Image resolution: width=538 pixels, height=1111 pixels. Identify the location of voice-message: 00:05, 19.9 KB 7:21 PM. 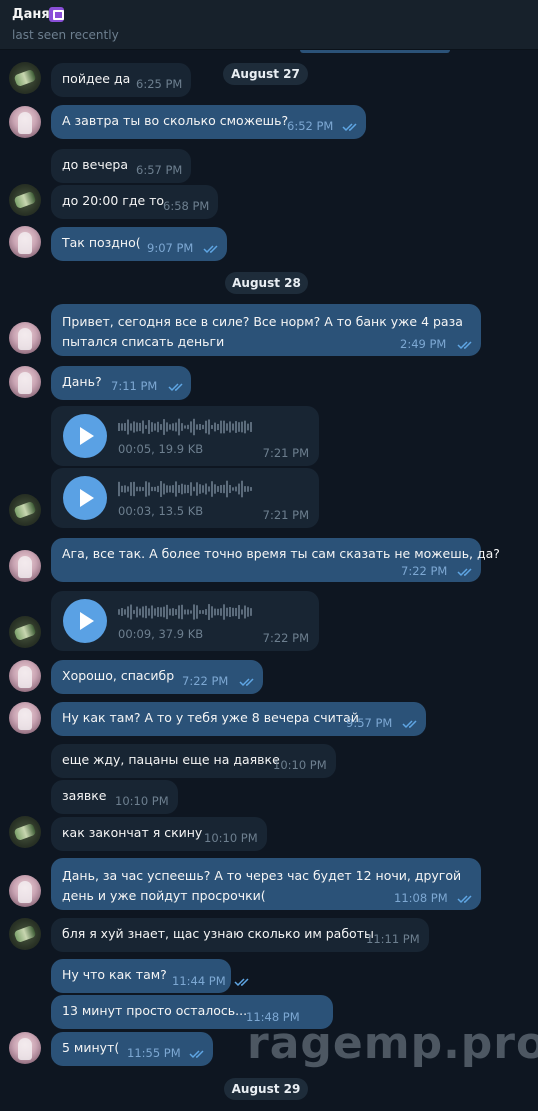
(185, 436).